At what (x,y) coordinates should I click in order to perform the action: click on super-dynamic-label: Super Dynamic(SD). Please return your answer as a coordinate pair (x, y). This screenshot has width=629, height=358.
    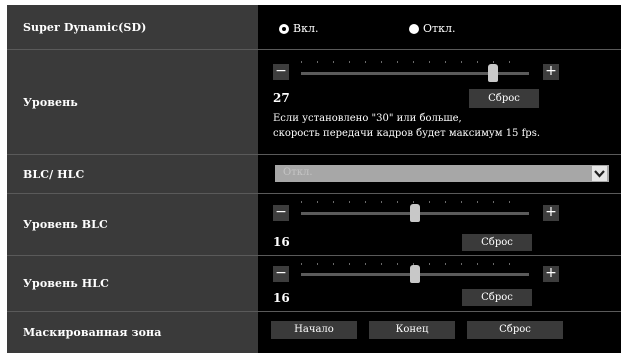
    Looking at the image, I should click on (132, 27).